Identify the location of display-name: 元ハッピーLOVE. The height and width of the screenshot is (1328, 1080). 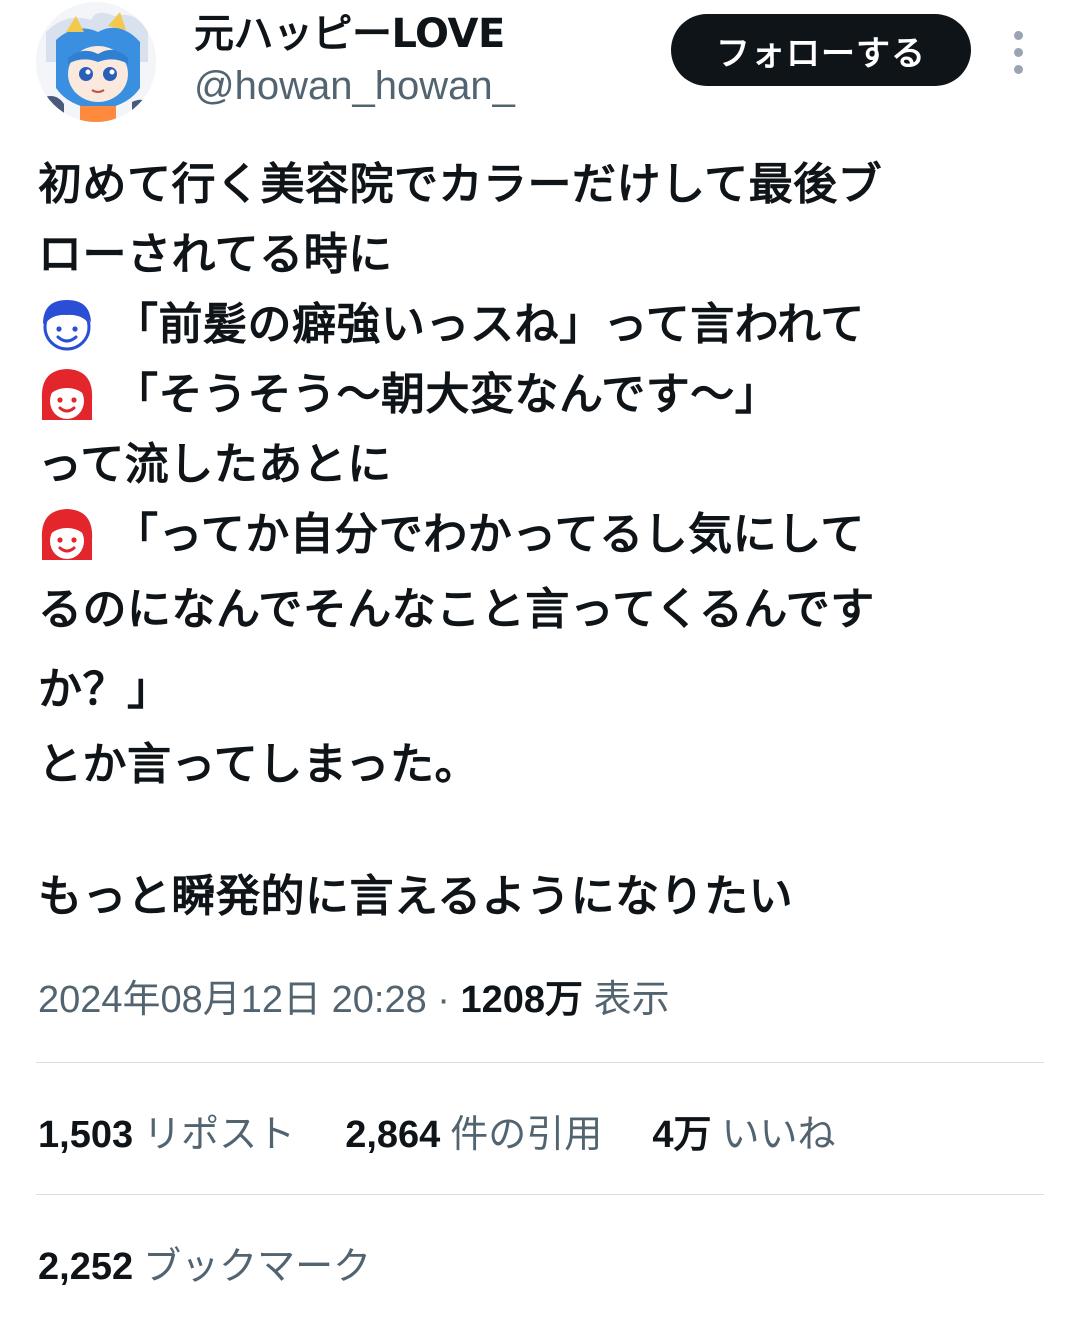
(354, 34).